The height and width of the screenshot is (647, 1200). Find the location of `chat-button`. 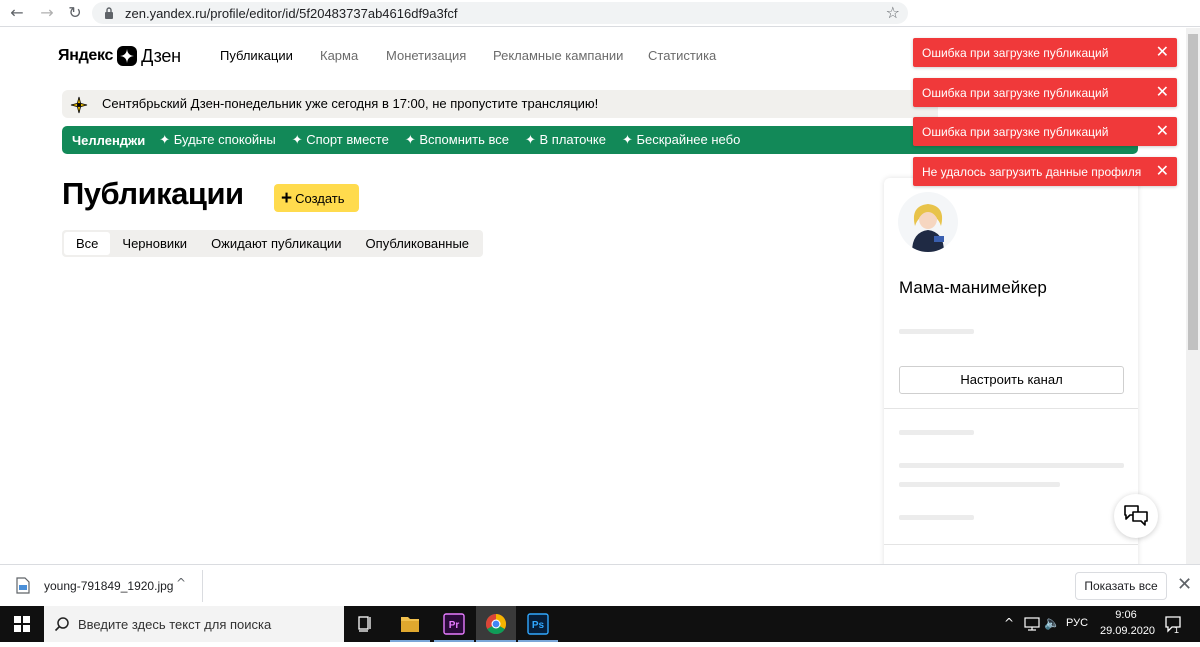

chat-button is located at coordinates (1136, 516).